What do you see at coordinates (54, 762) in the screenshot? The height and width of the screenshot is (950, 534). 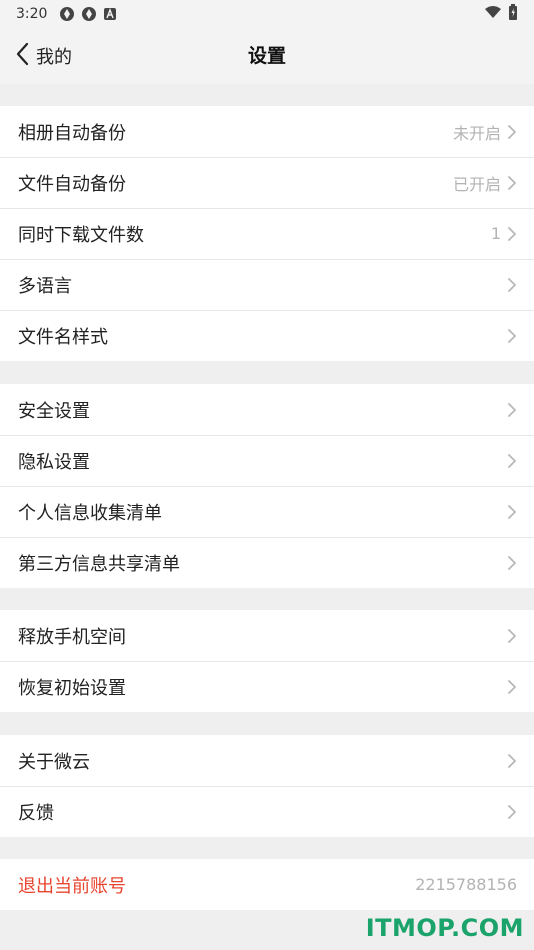 I see `setting-label: 关于微云` at bounding box center [54, 762].